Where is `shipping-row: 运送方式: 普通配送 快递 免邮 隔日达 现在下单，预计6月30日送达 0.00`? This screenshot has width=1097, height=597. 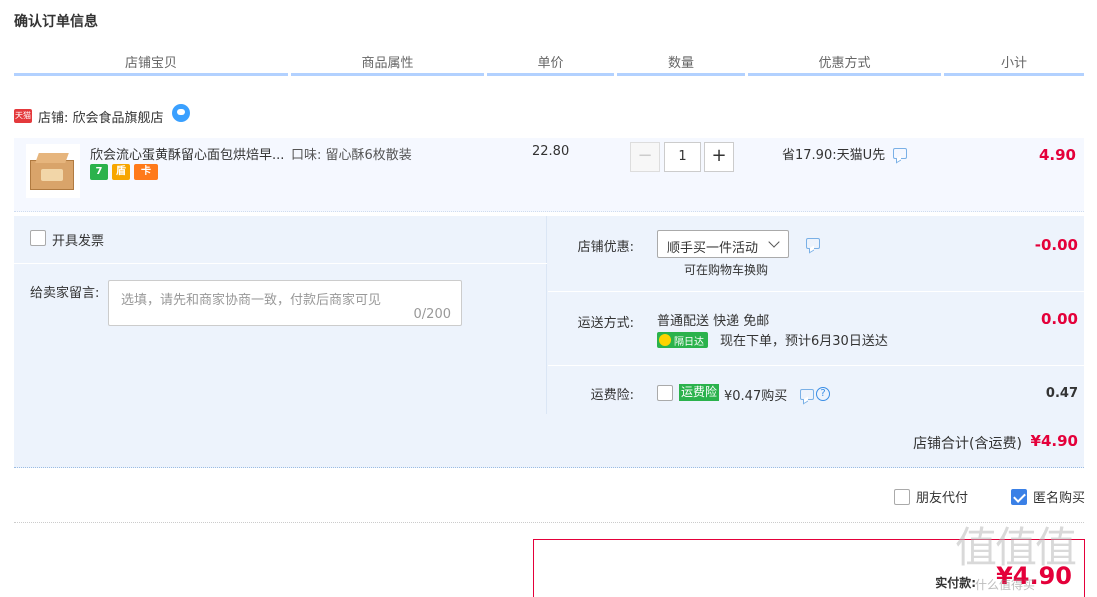
shipping-row: 运送方式: 普通配送 快递 免邮 隔日达 现在下单，预计6月30日送达 0.00 is located at coordinates (816, 329).